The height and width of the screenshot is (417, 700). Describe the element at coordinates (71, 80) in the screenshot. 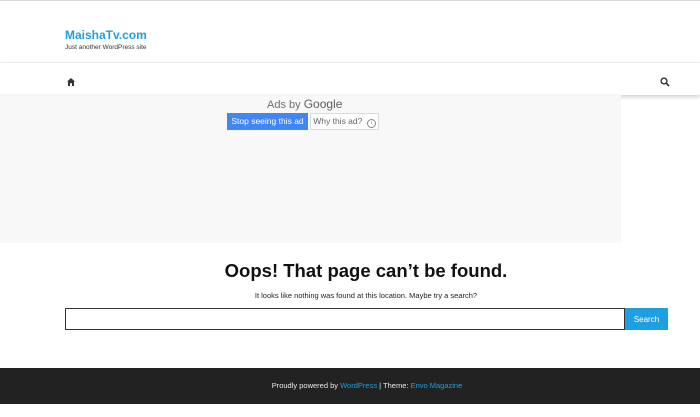

I see `home-icon` at that location.